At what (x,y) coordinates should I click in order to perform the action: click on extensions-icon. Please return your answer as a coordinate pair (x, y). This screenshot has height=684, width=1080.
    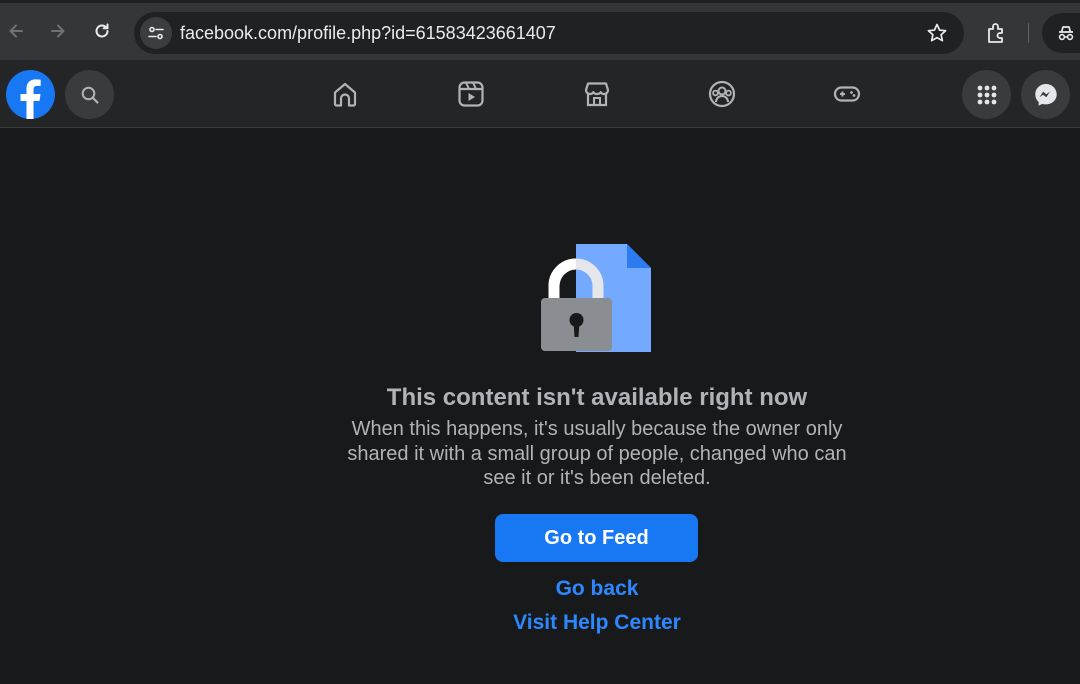
    Looking at the image, I should click on (997, 33).